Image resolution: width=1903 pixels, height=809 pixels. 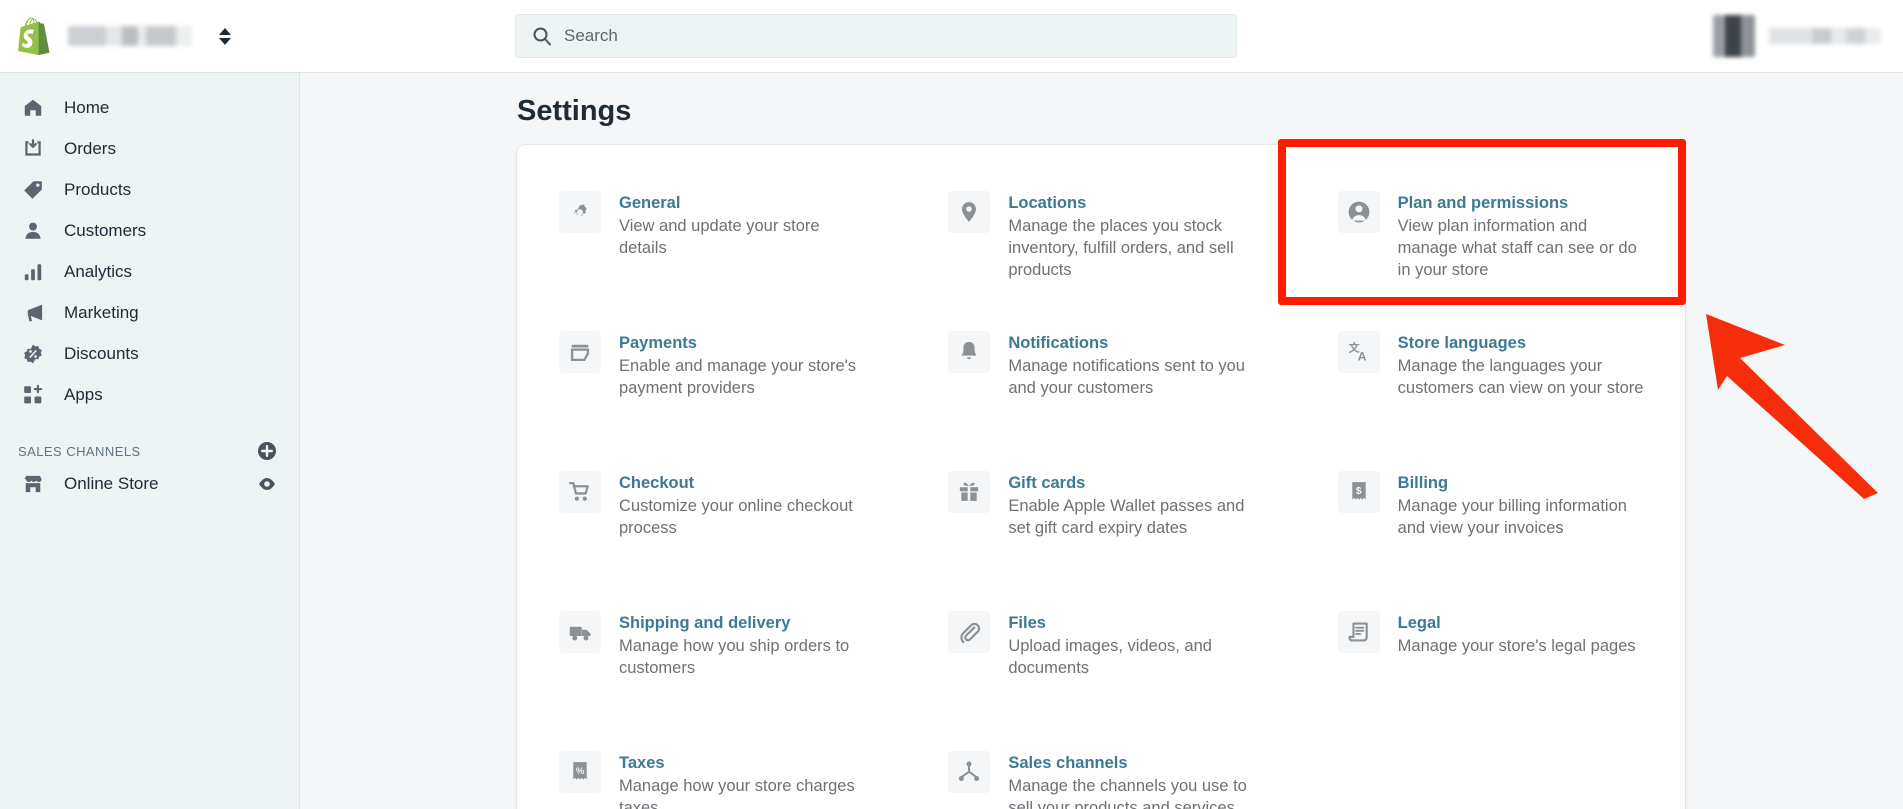 What do you see at coordinates (1358, 352) in the screenshot?
I see `translate-icon: 文 A` at bounding box center [1358, 352].